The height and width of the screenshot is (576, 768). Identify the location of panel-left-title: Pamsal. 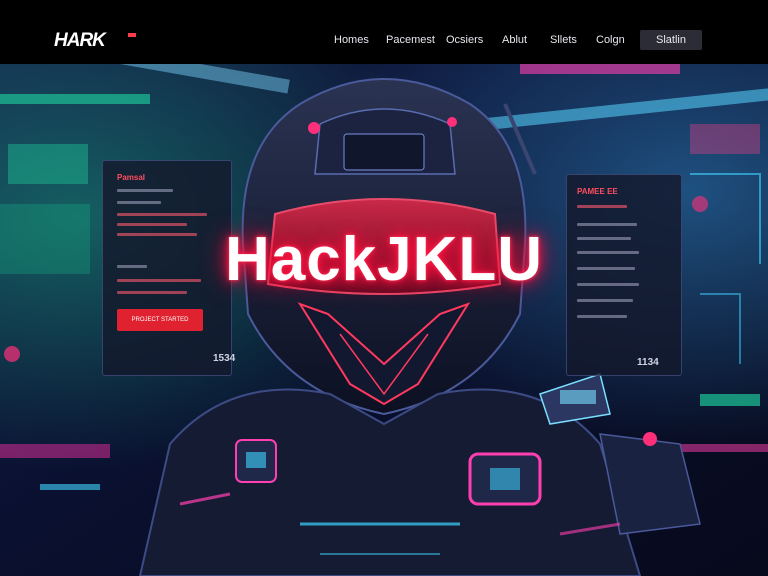
(131, 177).